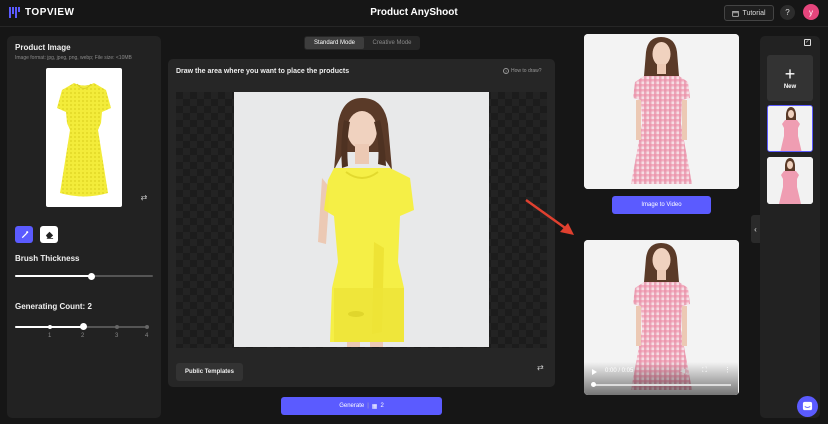  I want to click on volume-icon: ◀), so click(684, 371).